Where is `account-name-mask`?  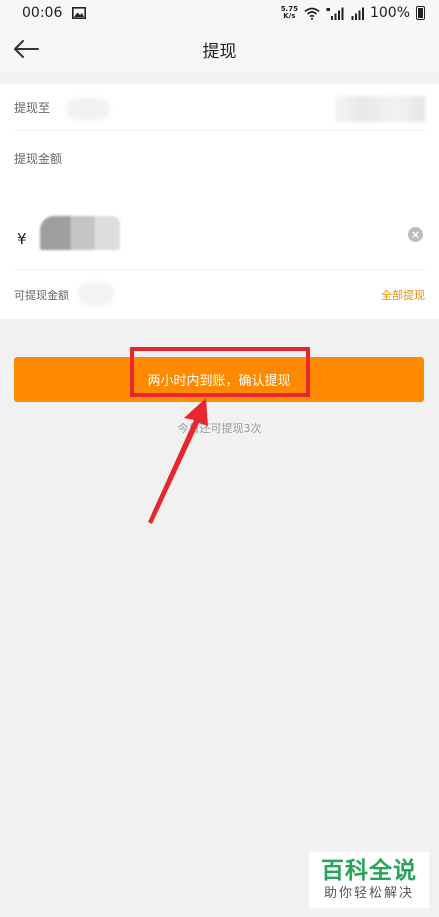
account-name-mask is located at coordinates (88, 109).